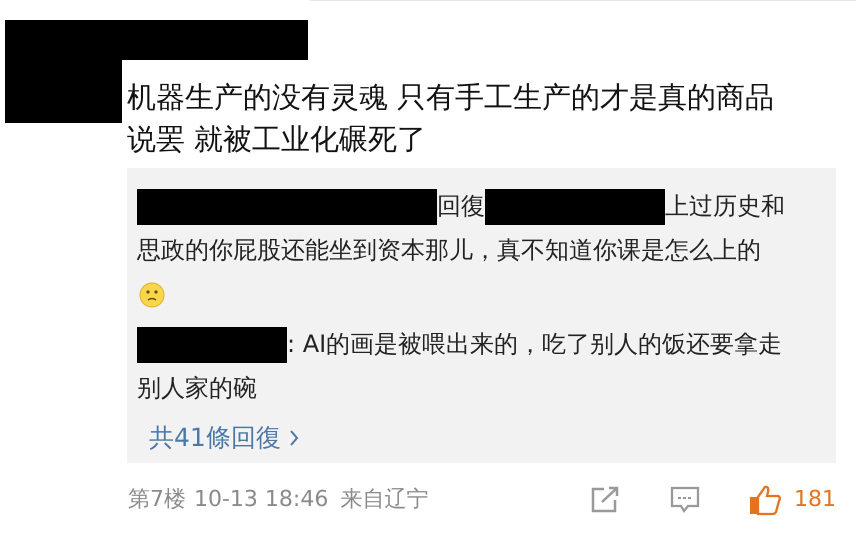 This screenshot has width=856, height=540. Describe the element at coordinates (451, 118) in the screenshot. I see `comment-text: 机器生产的没有灵魂 只有手工生产的才是真的商品说罢 就被工业化碾死了` at that location.